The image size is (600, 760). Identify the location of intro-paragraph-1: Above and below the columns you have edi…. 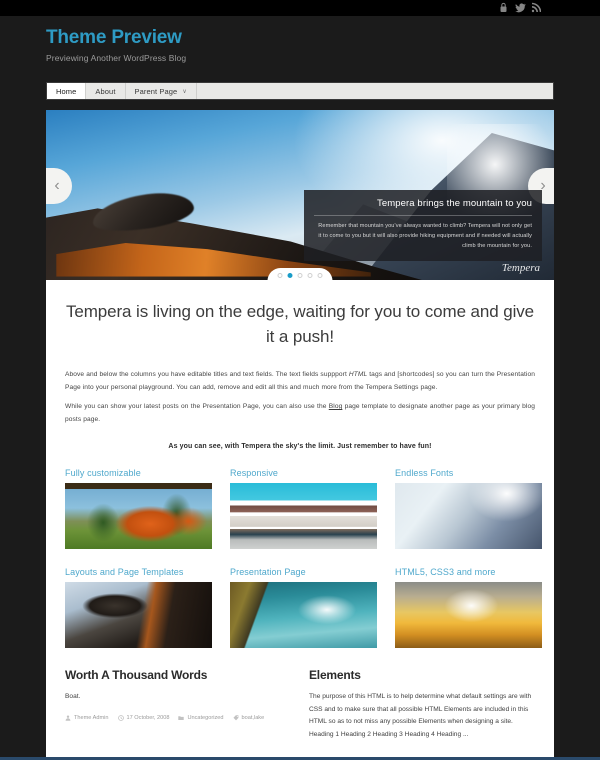
(300, 382).